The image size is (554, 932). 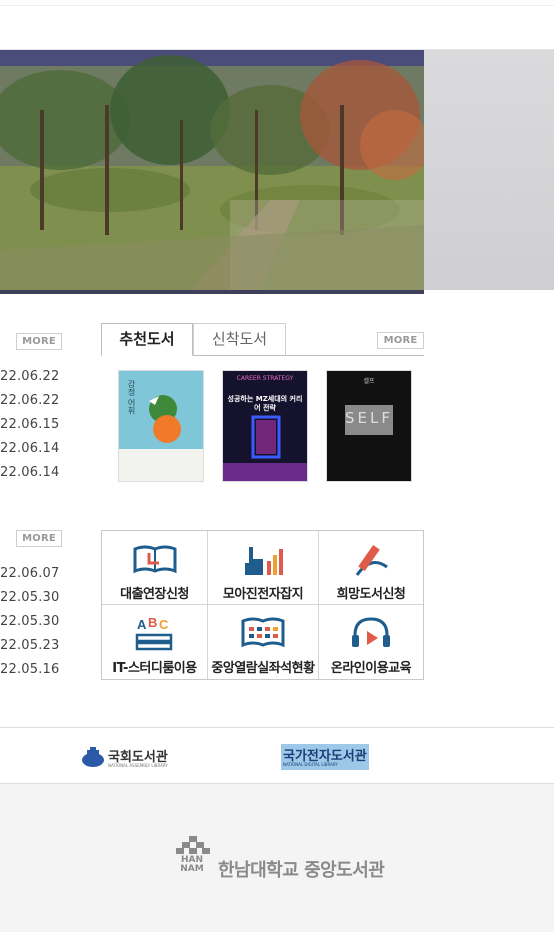 What do you see at coordinates (265, 403) in the screenshot?
I see `book-cover-2-title: 성공하는 MZ세대의 커리어 전략` at bounding box center [265, 403].